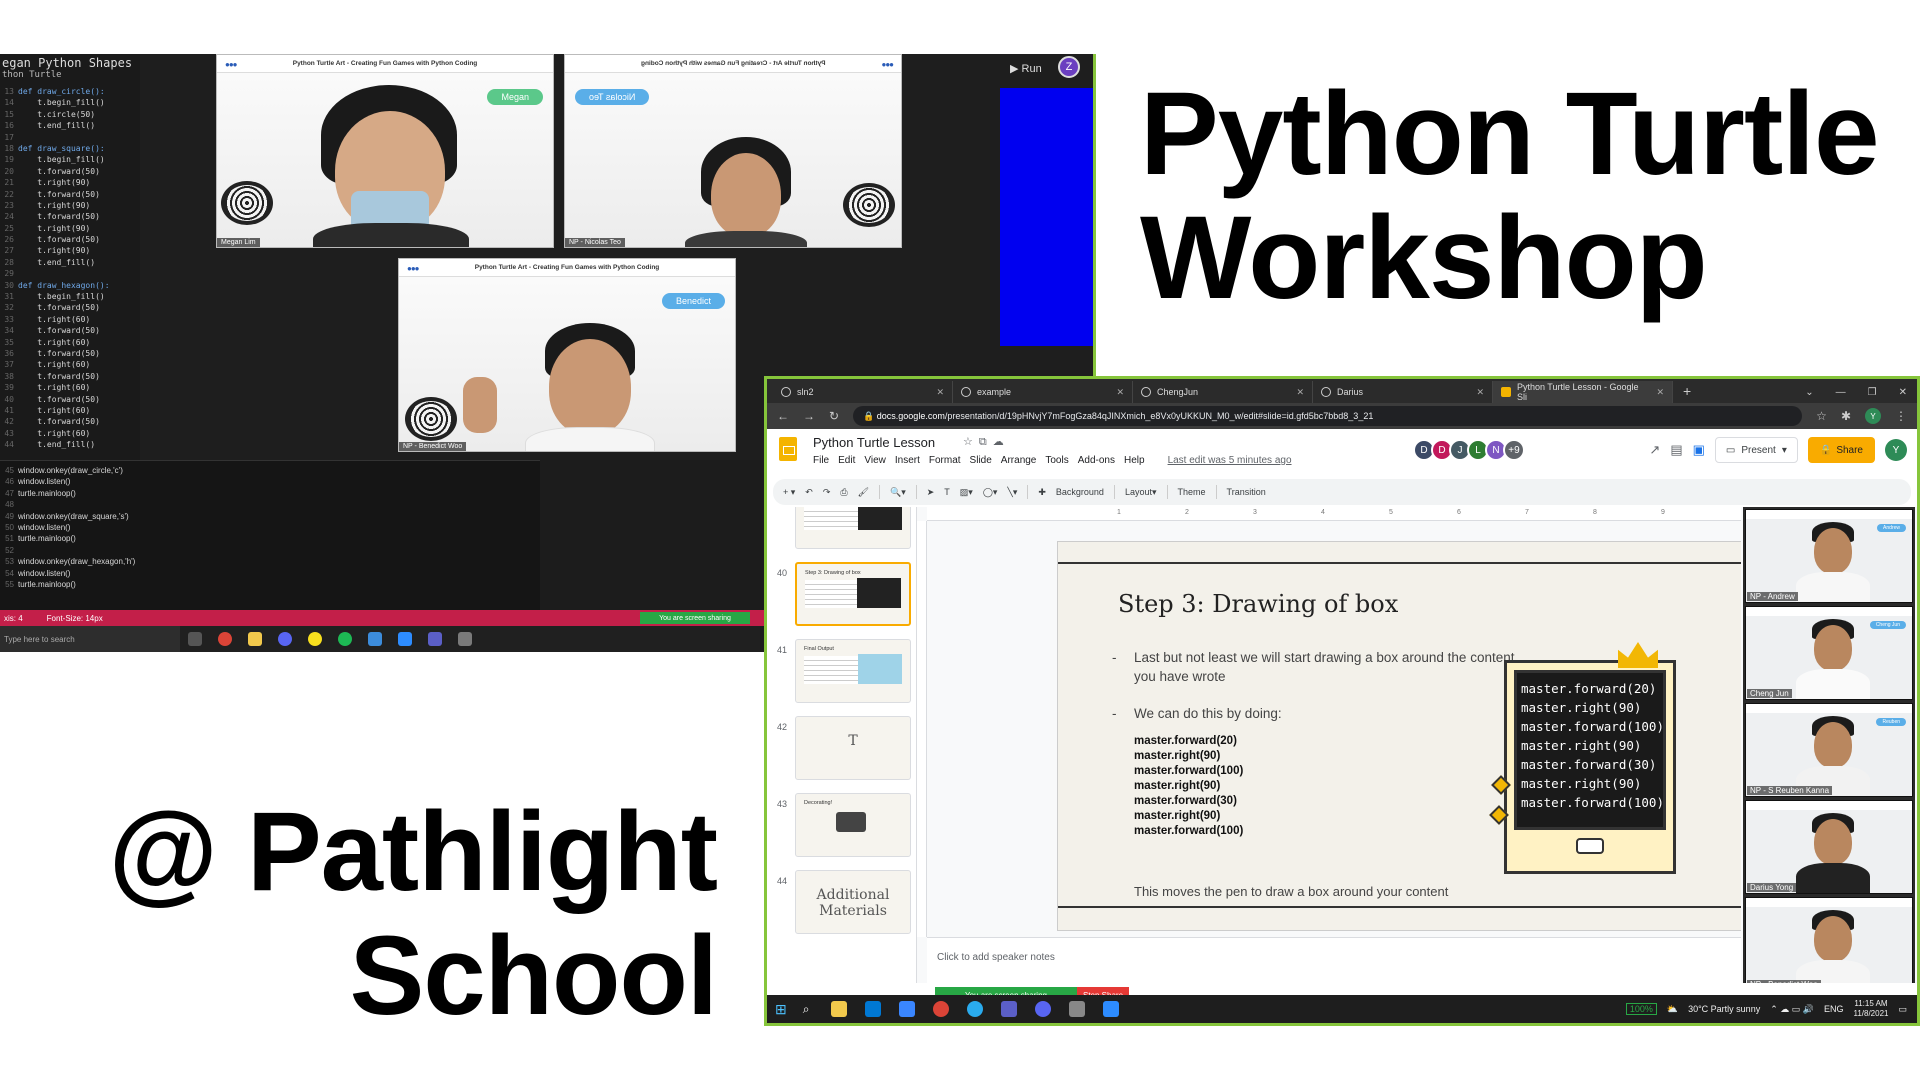  Describe the element at coordinates (863, 392) in the screenshot. I see `browser-tab: sln2 ✕` at that location.